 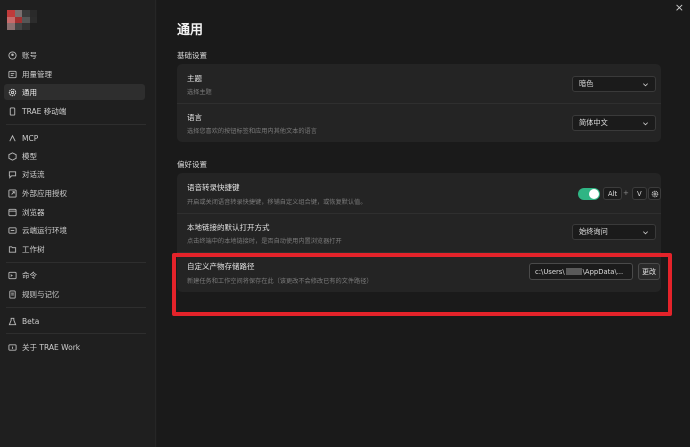 What do you see at coordinates (190, 30) in the screenshot?
I see `page-title: 通用` at bounding box center [190, 30].